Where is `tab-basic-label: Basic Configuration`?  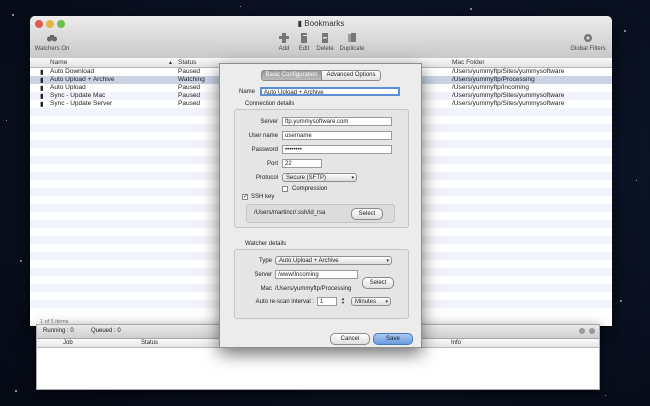
tab-basic-label: Basic Configuration is located at coordinates (291, 75).